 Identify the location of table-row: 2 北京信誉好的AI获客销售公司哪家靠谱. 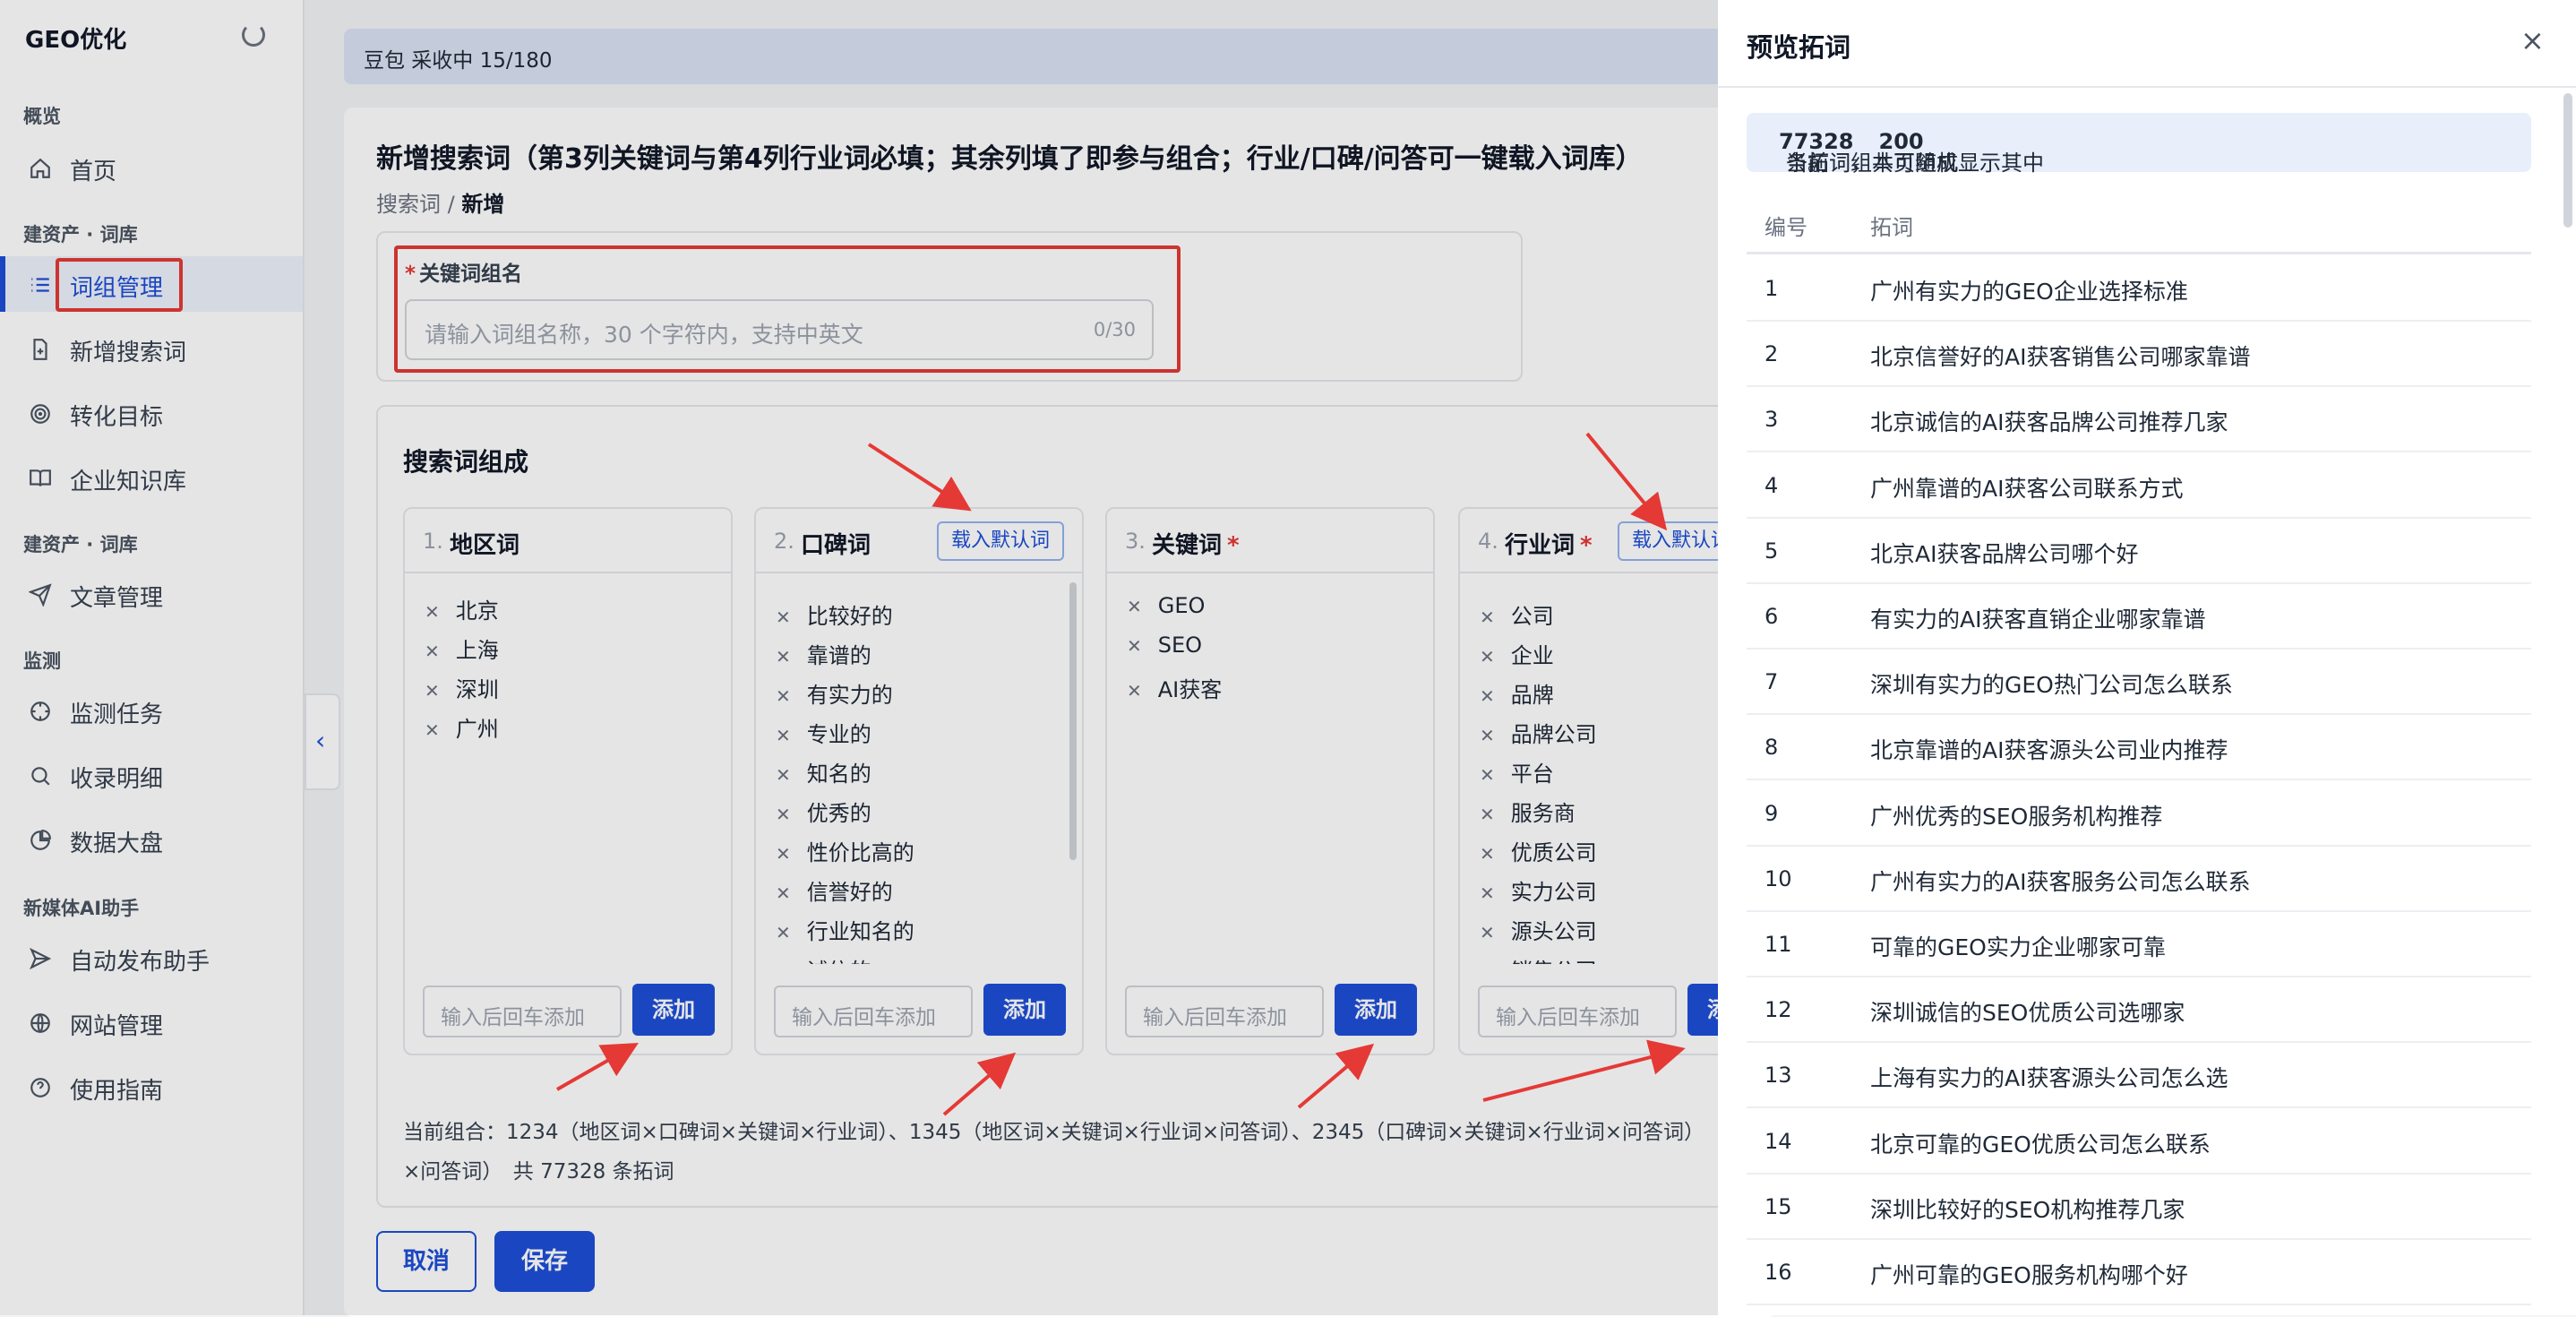
(2139, 355).